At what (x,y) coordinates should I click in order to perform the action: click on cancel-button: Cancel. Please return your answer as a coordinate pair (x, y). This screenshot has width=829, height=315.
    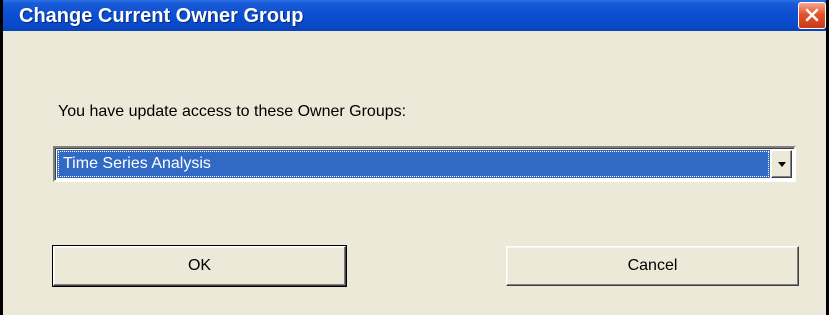
    Looking at the image, I should click on (652, 266).